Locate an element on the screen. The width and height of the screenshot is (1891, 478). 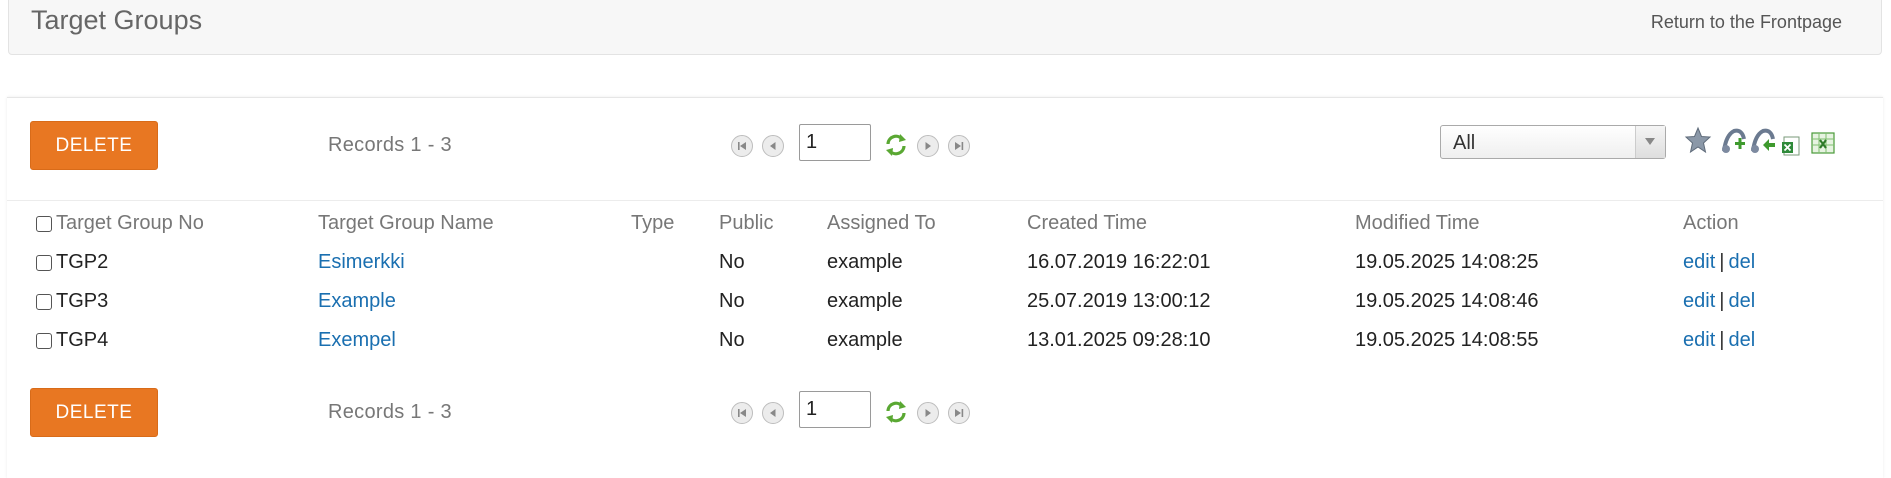
group-name-cell: Exempel is located at coordinates (474, 340).